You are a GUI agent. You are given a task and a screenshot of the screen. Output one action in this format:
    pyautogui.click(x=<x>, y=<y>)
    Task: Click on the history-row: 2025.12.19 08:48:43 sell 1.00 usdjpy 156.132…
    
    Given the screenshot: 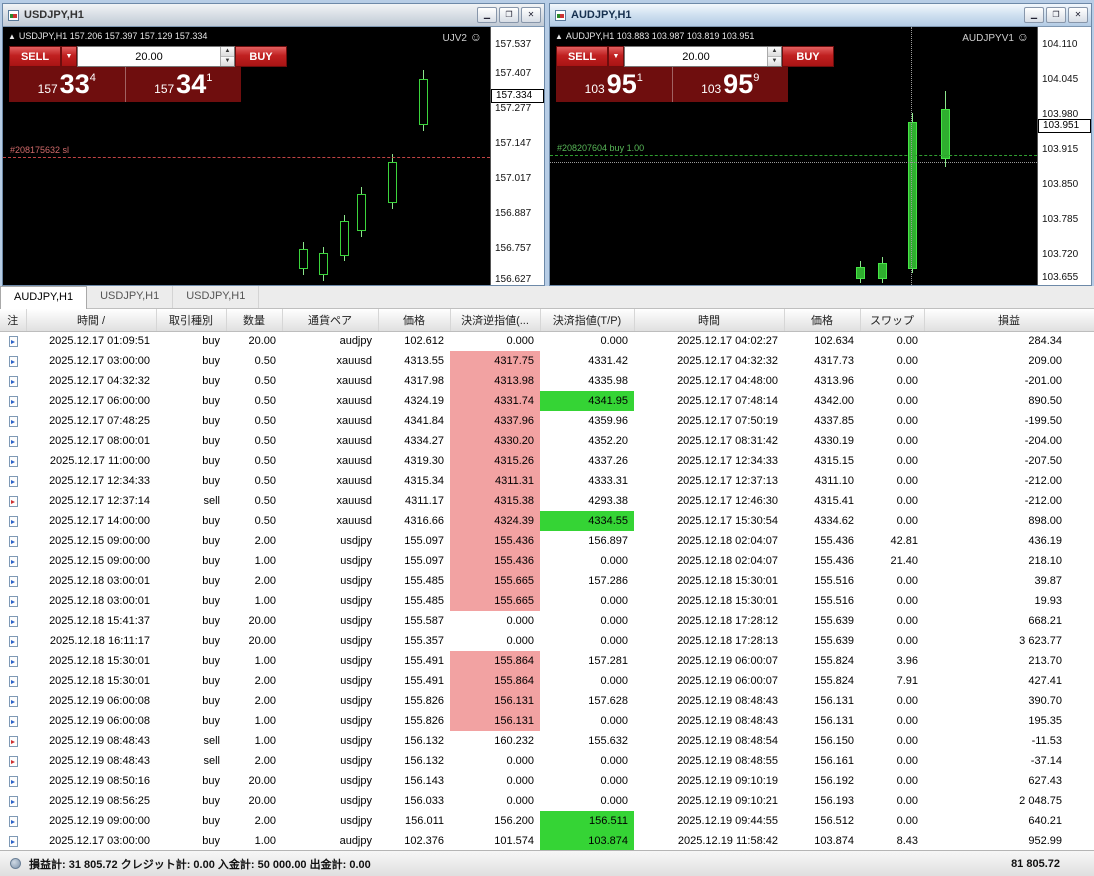 What is the action you would take?
    pyautogui.click(x=547, y=741)
    